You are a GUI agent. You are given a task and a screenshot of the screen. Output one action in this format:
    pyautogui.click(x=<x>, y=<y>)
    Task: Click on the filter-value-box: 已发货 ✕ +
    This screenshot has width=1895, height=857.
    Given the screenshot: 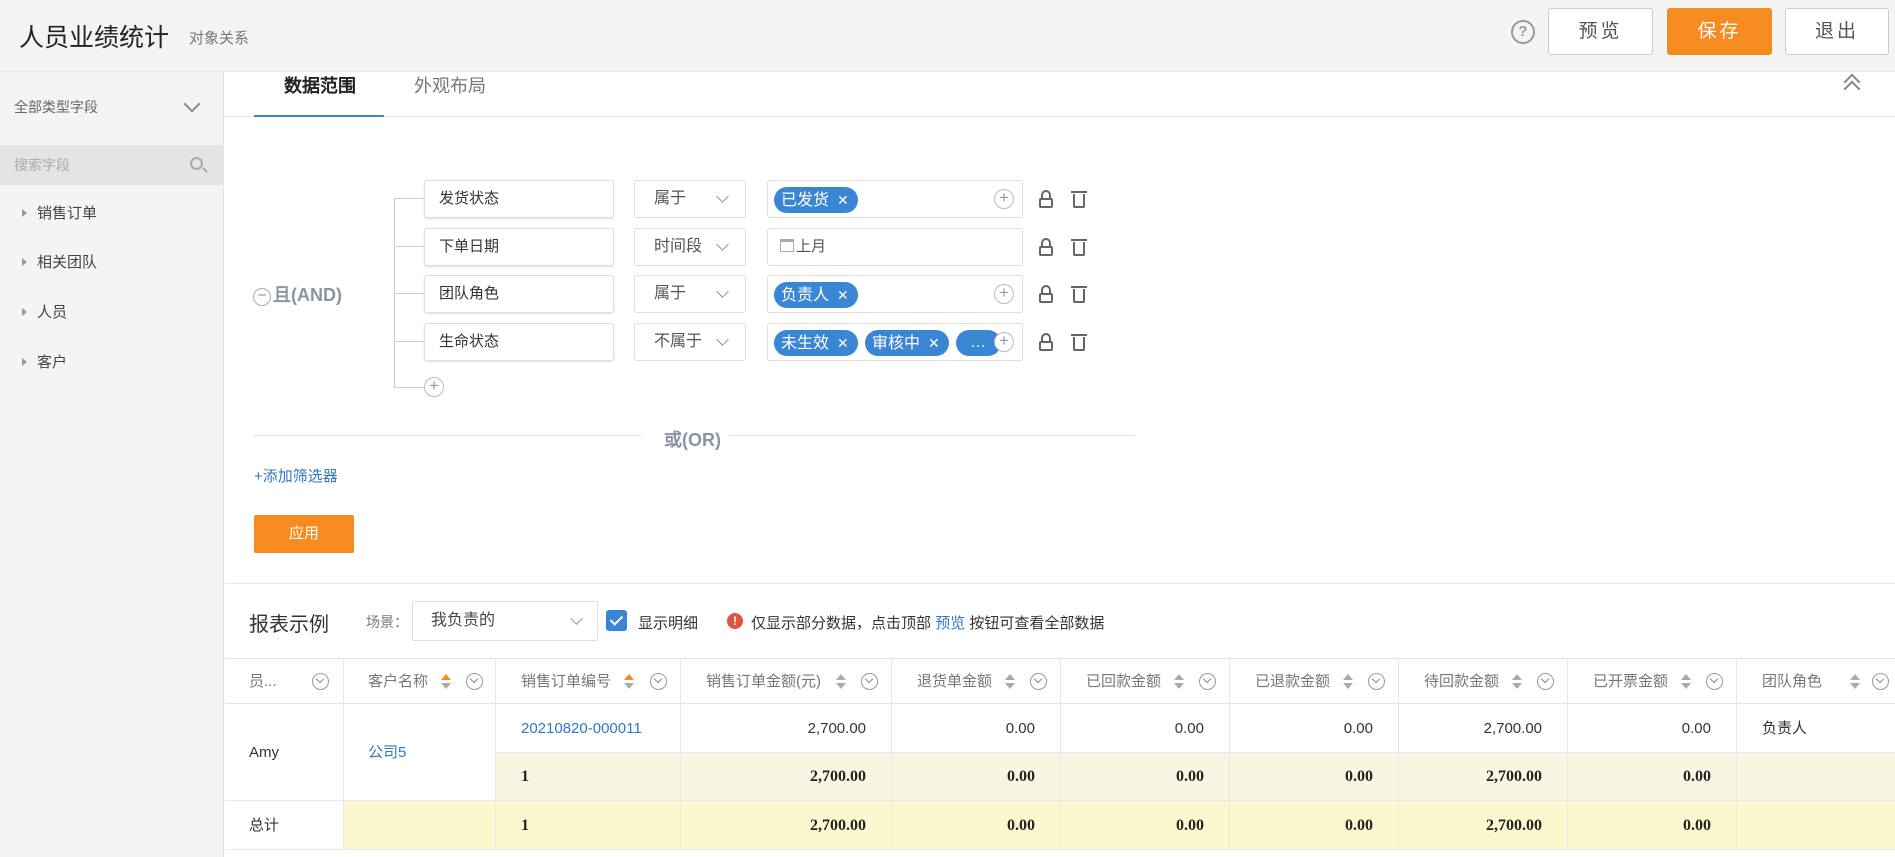 What is the action you would take?
    pyautogui.click(x=895, y=199)
    